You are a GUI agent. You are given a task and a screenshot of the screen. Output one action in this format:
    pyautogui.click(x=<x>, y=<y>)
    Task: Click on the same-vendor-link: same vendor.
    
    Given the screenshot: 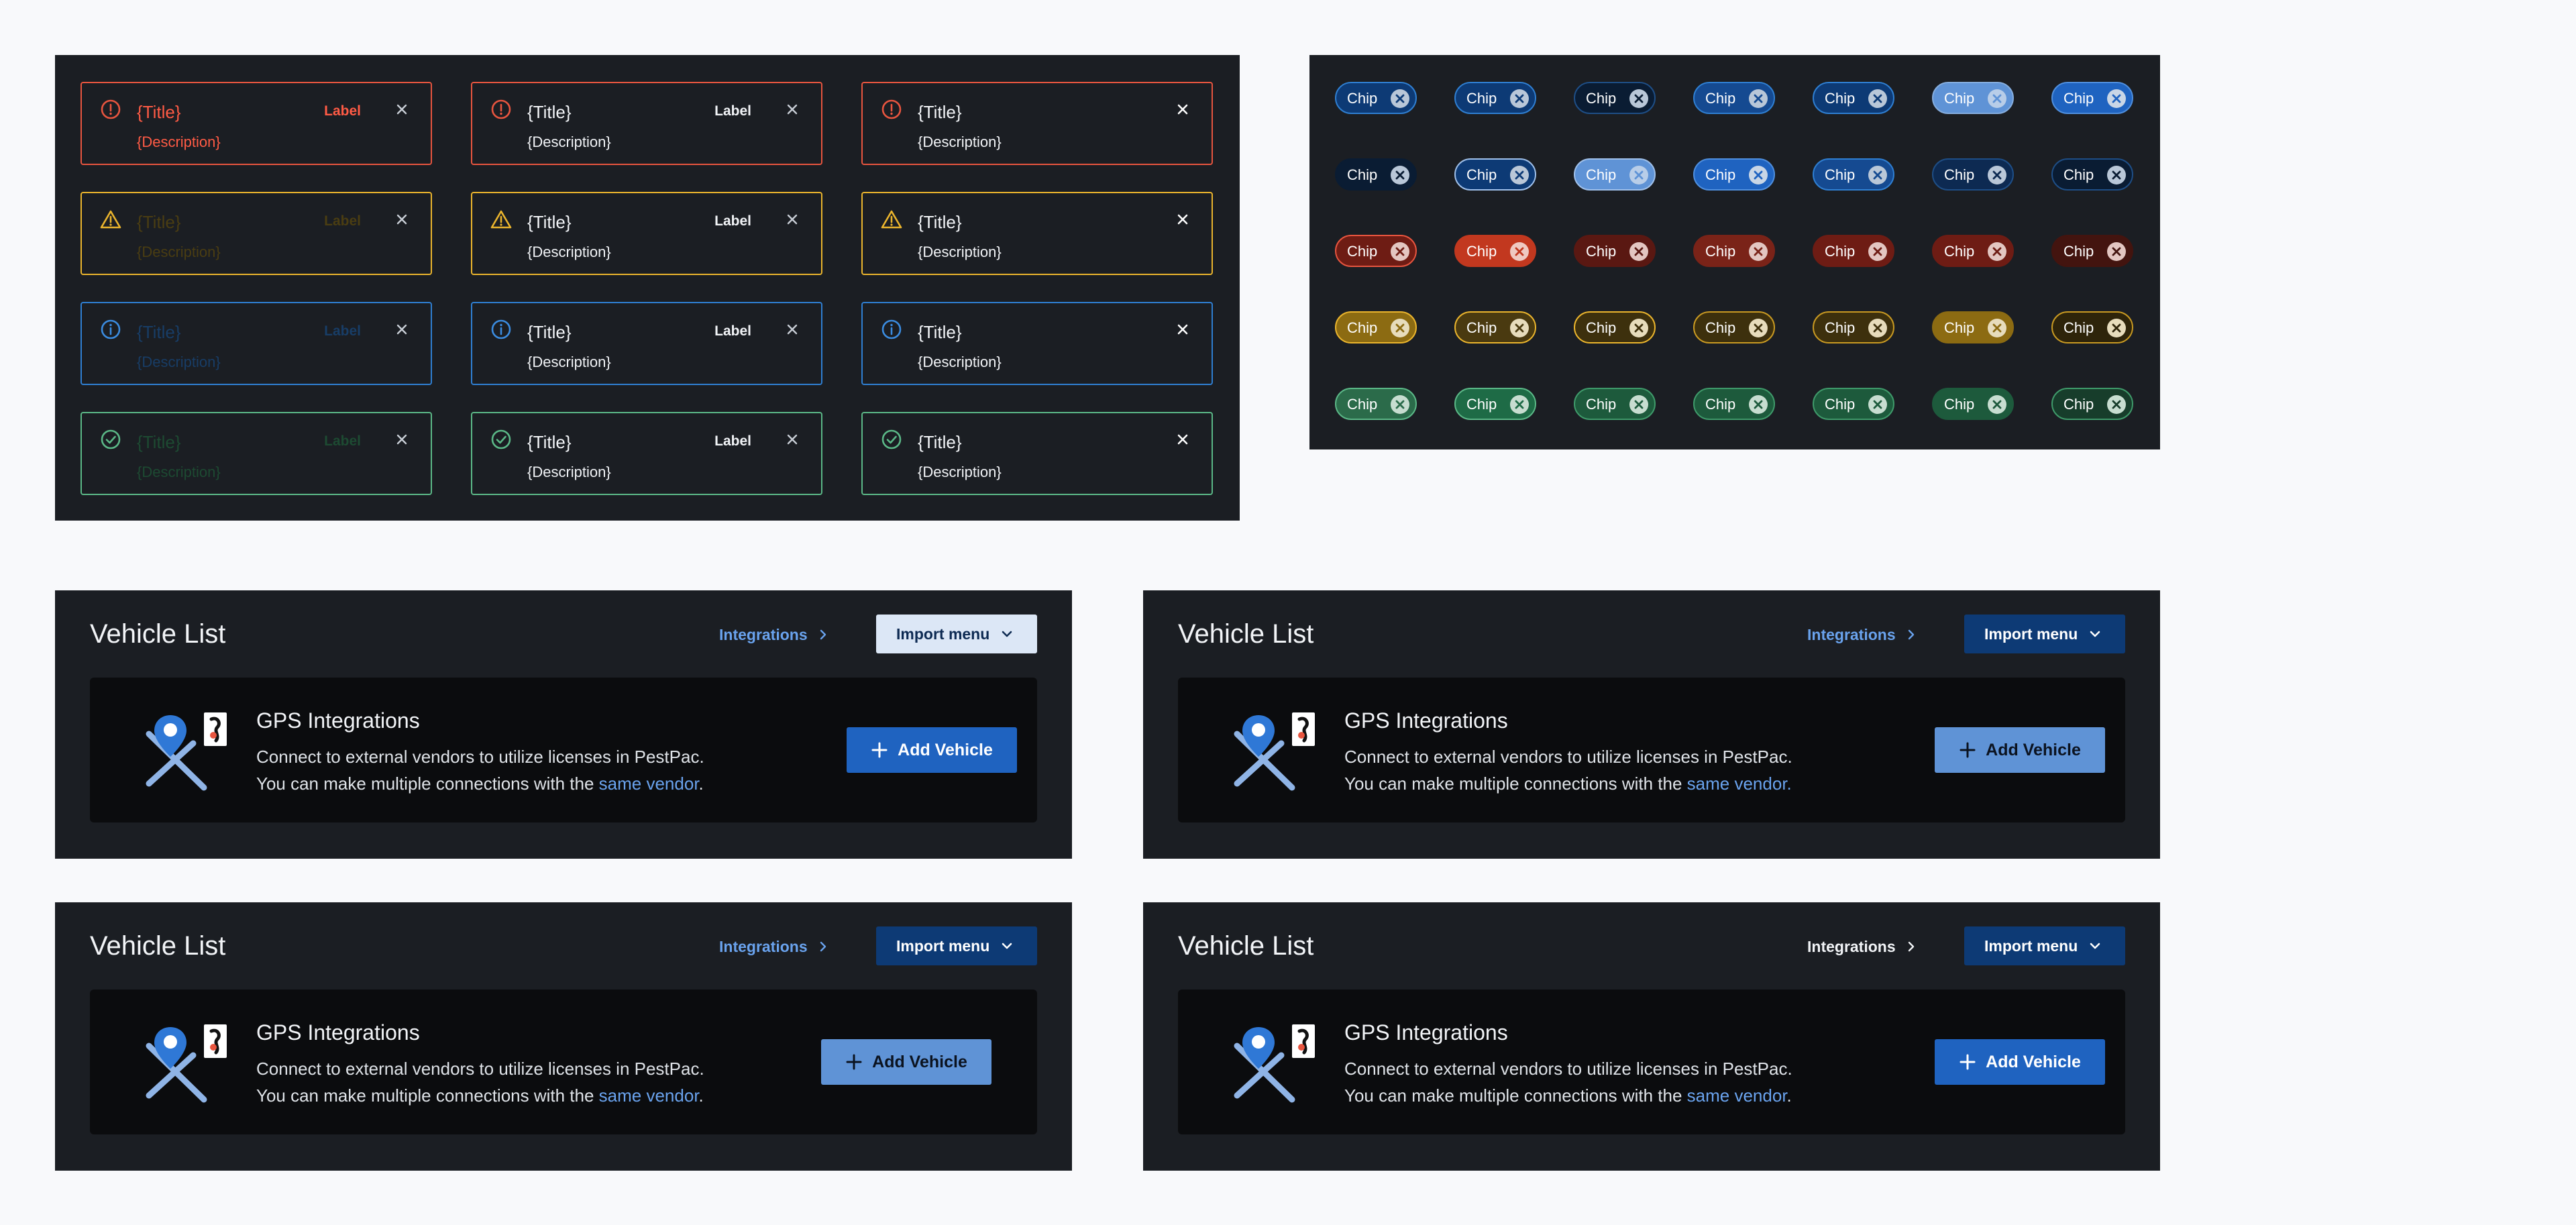 What is the action you would take?
    pyautogui.click(x=1739, y=784)
    